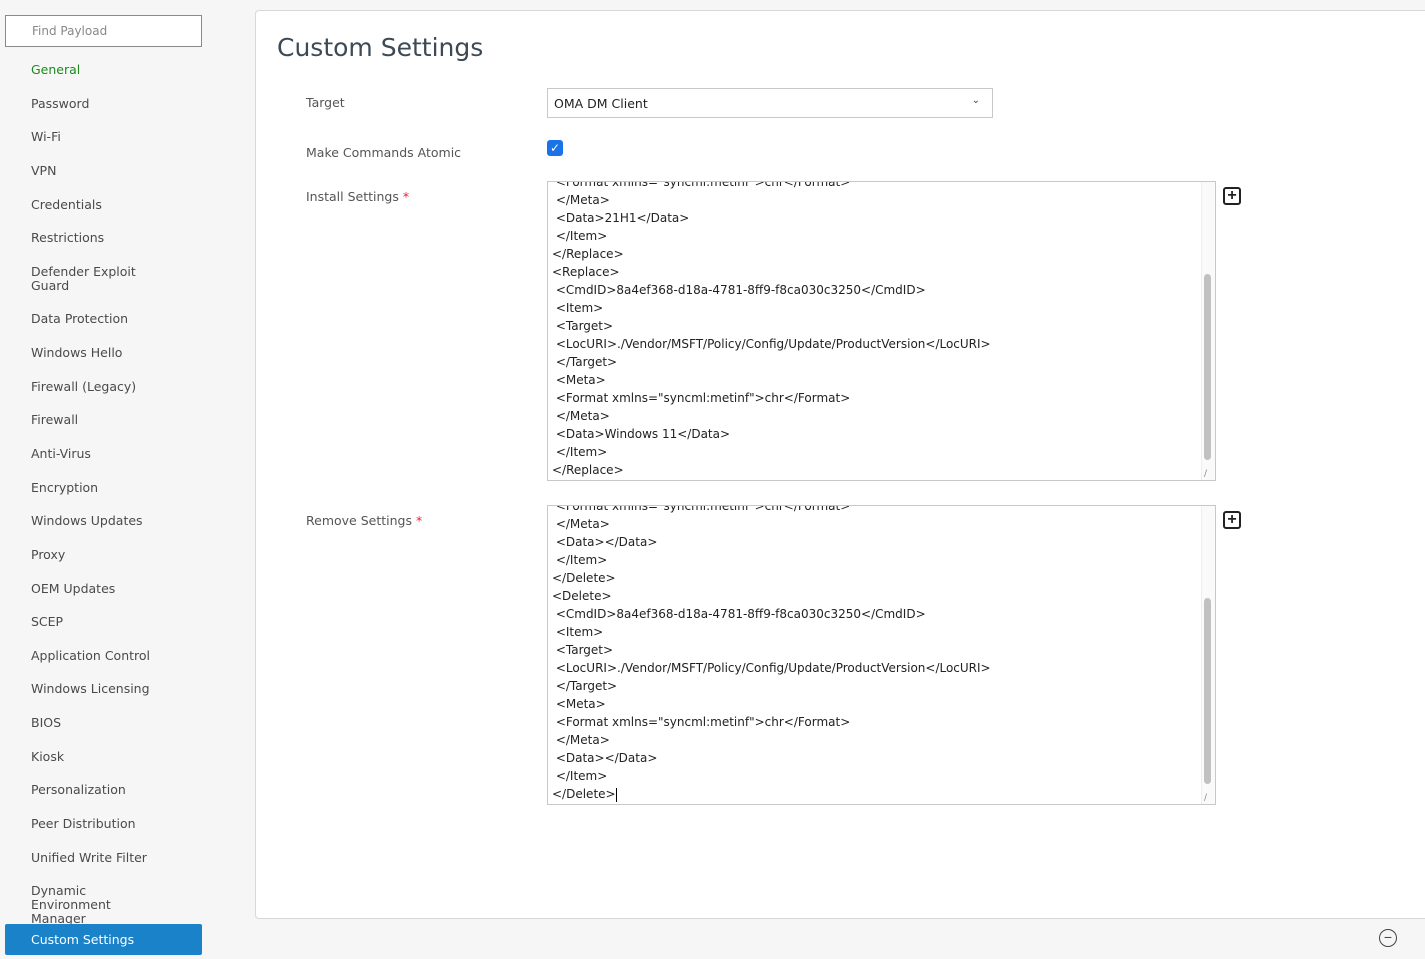  I want to click on sidebar-item-peer-distribution: Peer Distribution, so click(103, 824).